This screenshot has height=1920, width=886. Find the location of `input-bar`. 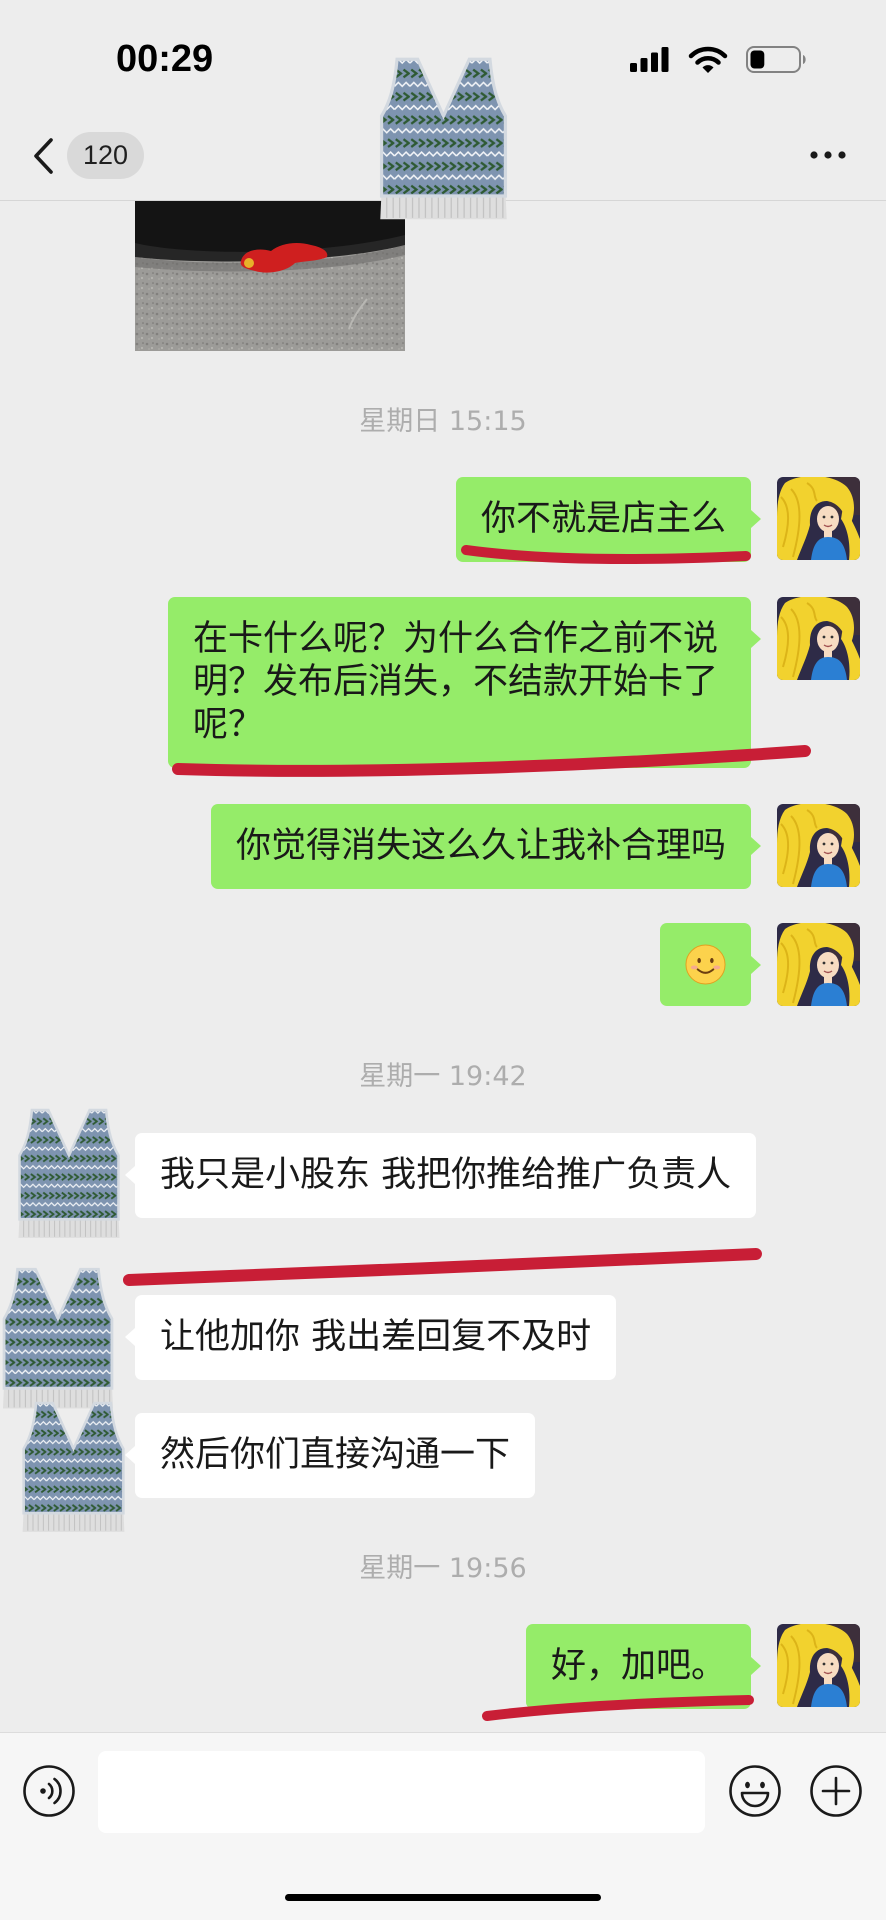

input-bar is located at coordinates (443, 1826).